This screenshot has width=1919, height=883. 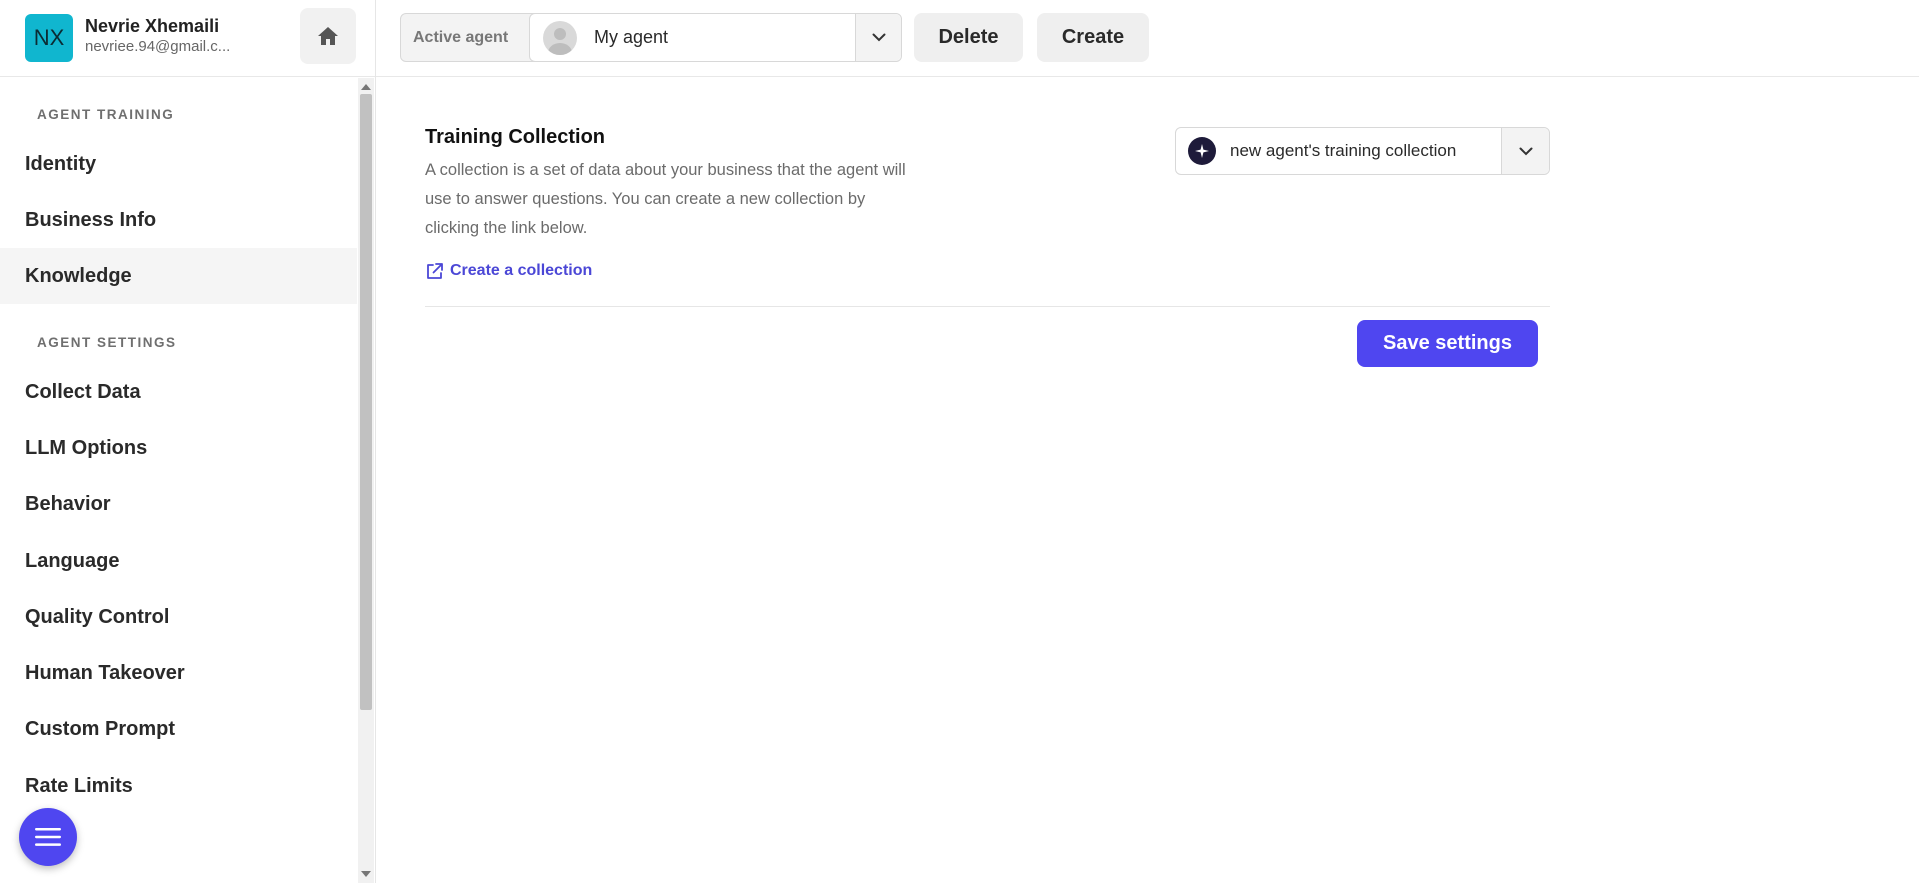 What do you see at coordinates (987, 306) in the screenshot?
I see `divider` at bounding box center [987, 306].